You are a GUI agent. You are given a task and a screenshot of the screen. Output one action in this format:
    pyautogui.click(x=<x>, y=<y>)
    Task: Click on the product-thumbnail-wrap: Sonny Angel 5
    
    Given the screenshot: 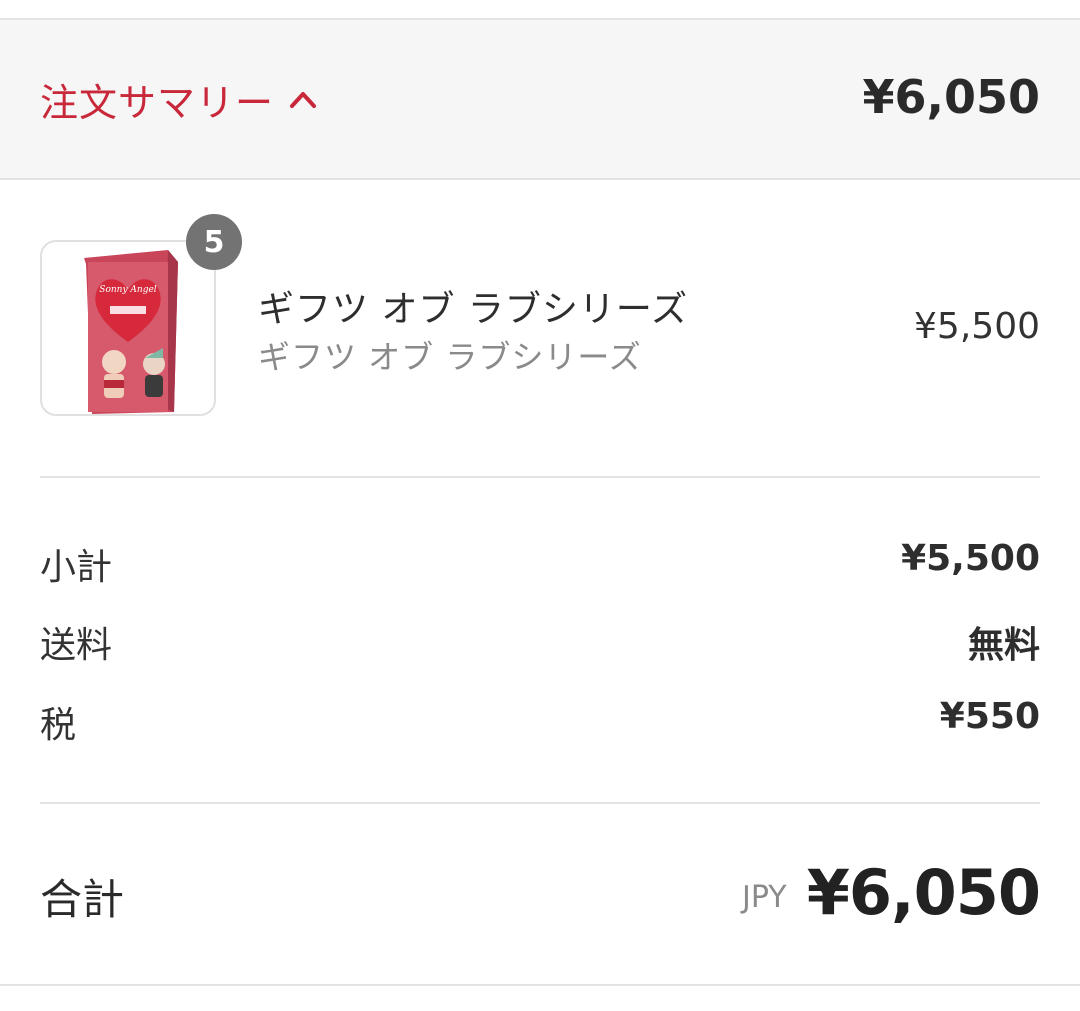 What is the action you would take?
    pyautogui.click(x=141, y=315)
    